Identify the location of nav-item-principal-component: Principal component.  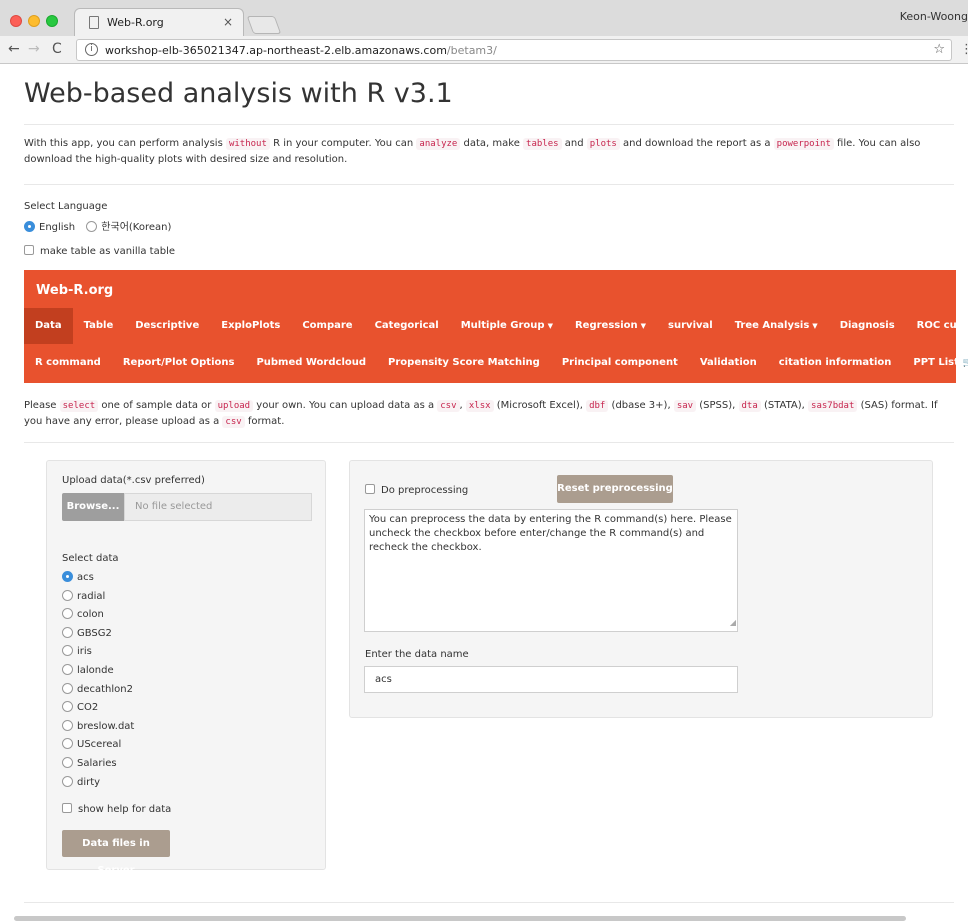
(620, 363).